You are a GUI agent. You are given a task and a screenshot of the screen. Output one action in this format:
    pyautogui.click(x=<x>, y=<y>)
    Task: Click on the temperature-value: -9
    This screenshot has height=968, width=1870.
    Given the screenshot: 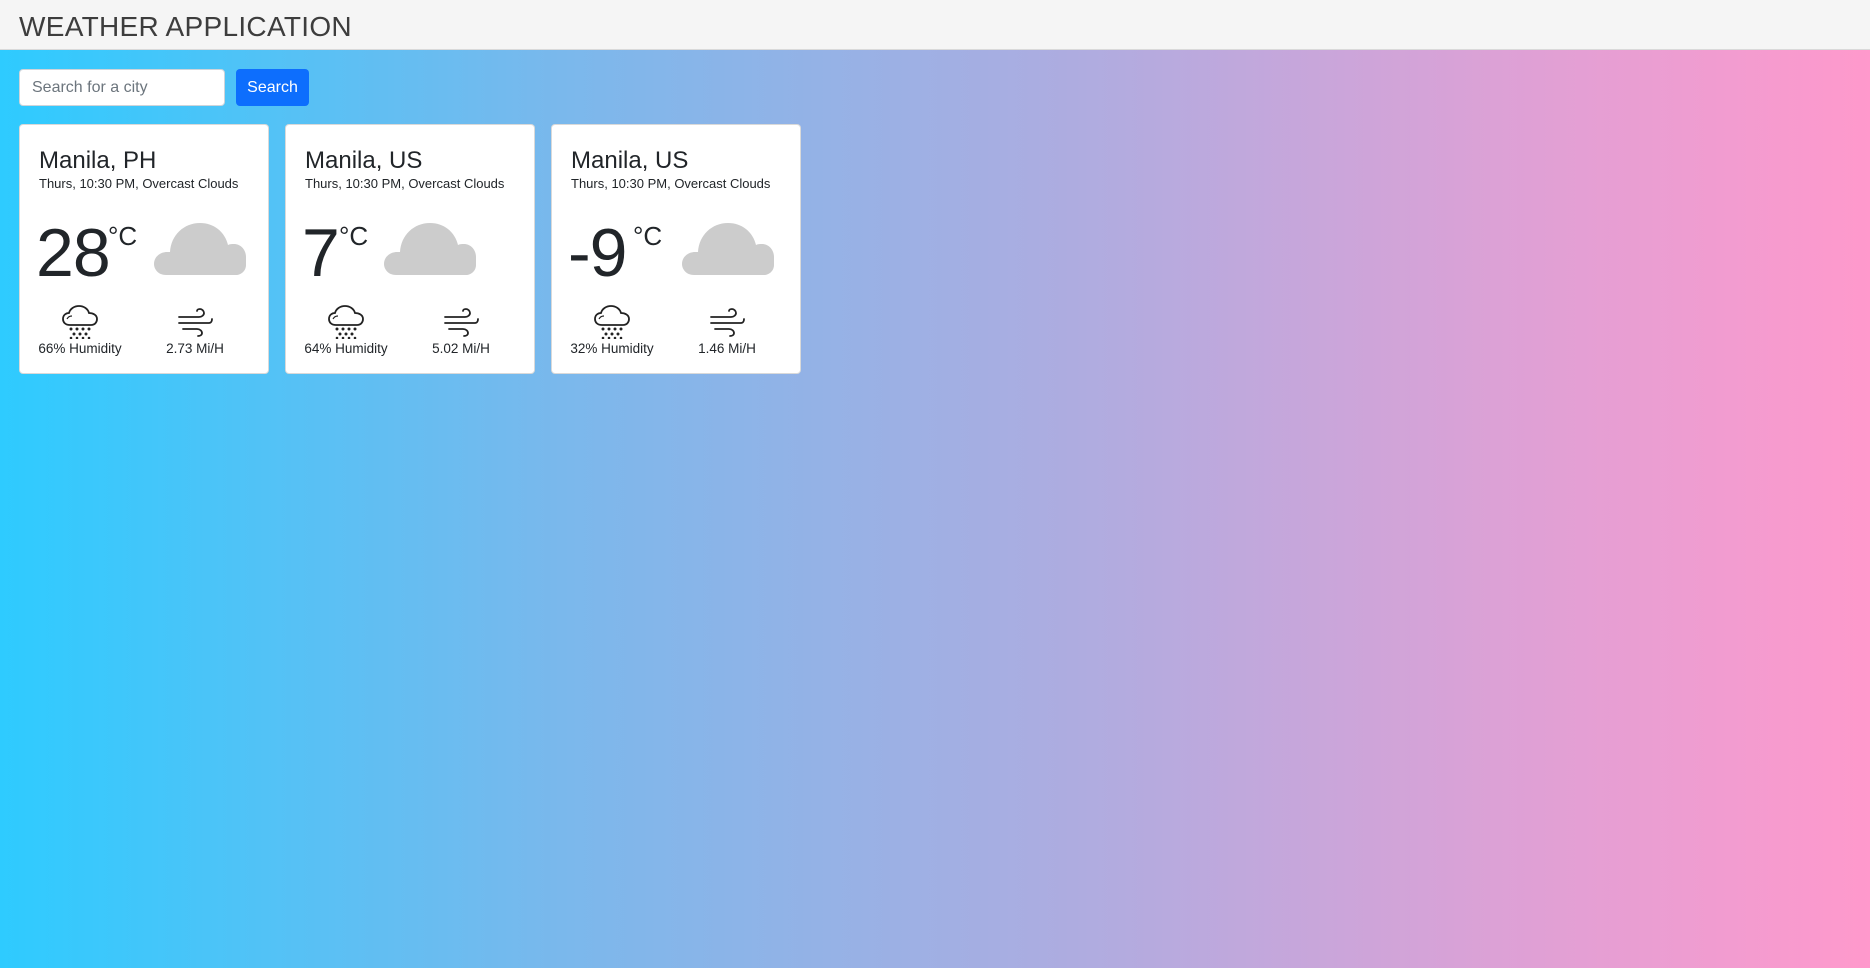 What is the action you would take?
    pyautogui.click(x=597, y=253)
    